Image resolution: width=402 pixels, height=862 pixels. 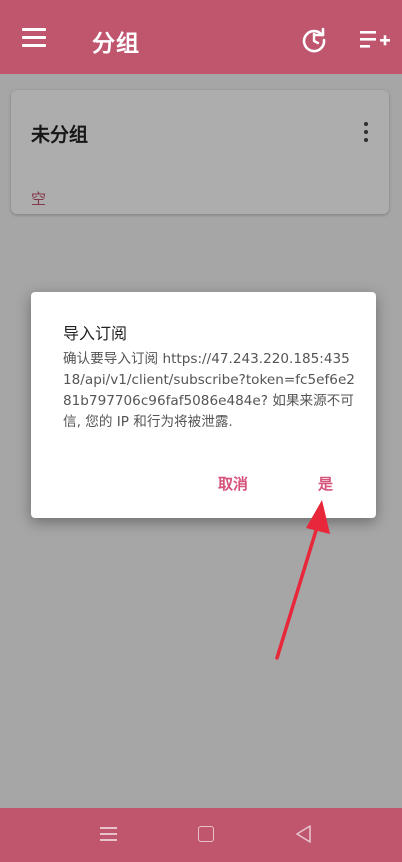 I want to click on app-bar: 分组, so click(x=201, y=37).